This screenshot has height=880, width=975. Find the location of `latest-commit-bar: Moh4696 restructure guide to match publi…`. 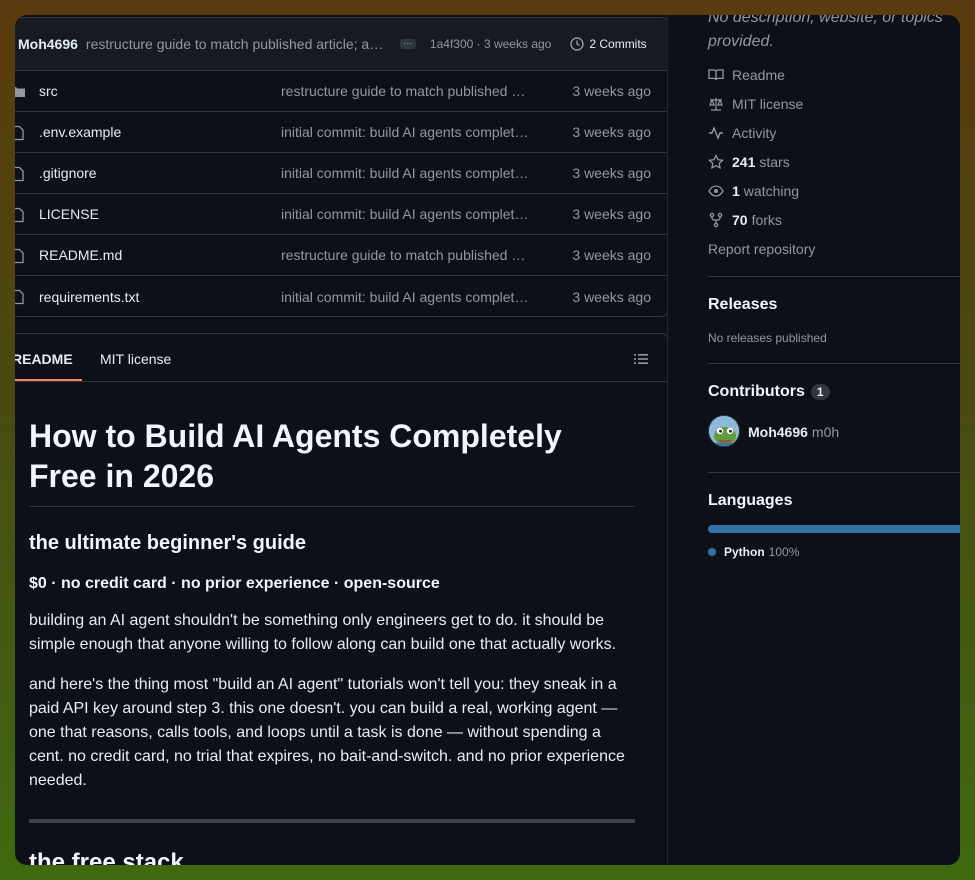

latest-commit-bar: Moh4696 restructure guide to match publi… is located at coordinates (341, 44).